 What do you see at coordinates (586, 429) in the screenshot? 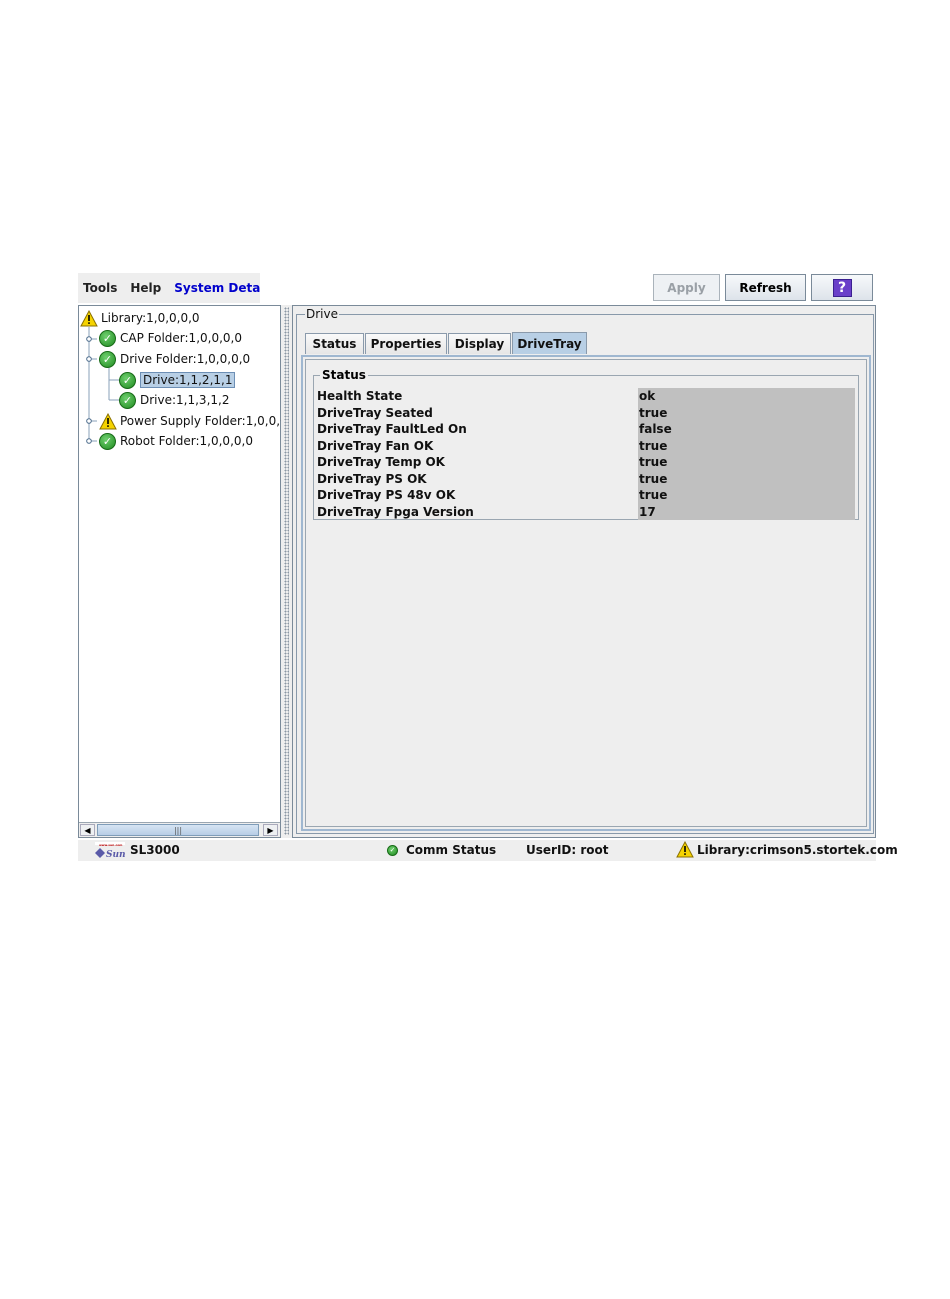
I see `status-row: DriveTray FaultLed On false` at bounding box center [586, 429].